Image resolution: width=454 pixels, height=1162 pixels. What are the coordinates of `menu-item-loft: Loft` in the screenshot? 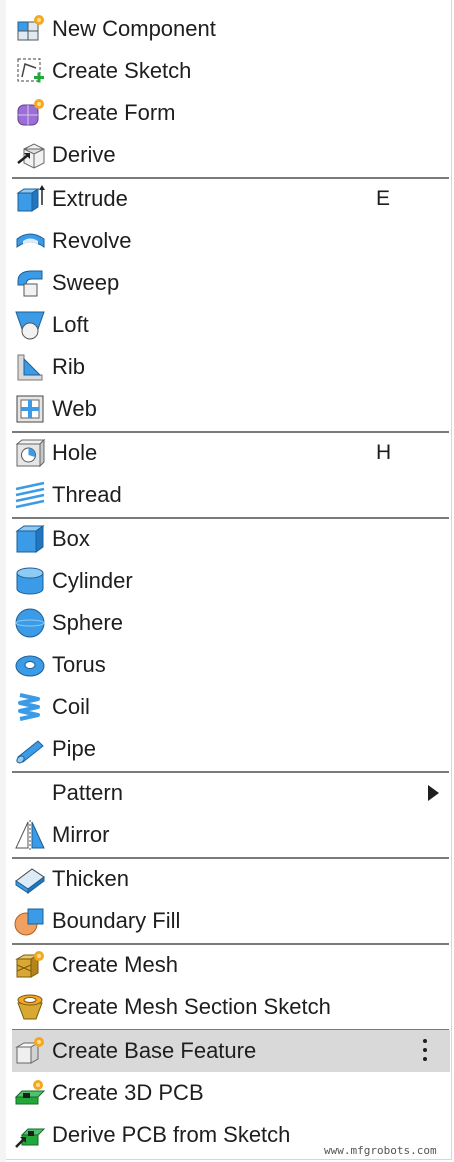 It's located at (231, 325).